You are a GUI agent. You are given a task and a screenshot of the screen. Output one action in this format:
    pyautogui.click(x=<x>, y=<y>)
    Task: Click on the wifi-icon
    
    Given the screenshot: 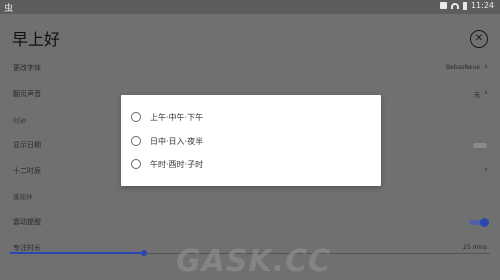 What is the action you would take?
    pyautogui.click(x=454, y=5)
    